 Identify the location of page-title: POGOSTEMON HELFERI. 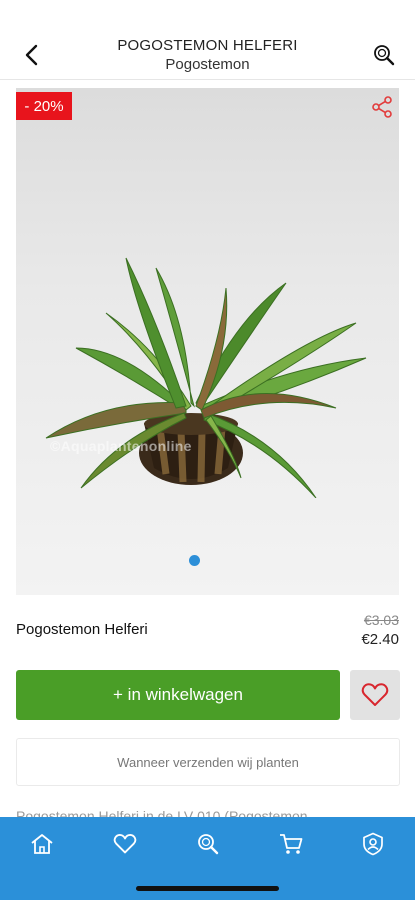
(207, 45).